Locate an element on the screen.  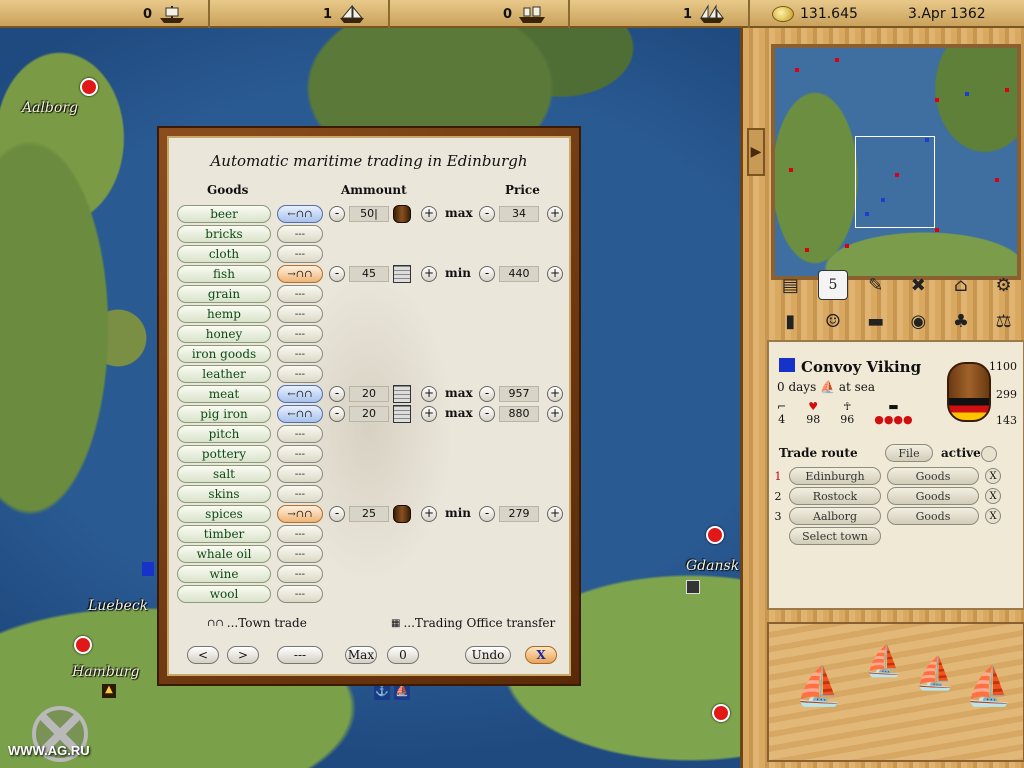
gear-icon: ⚙ is located at coordinates (1004, 285).